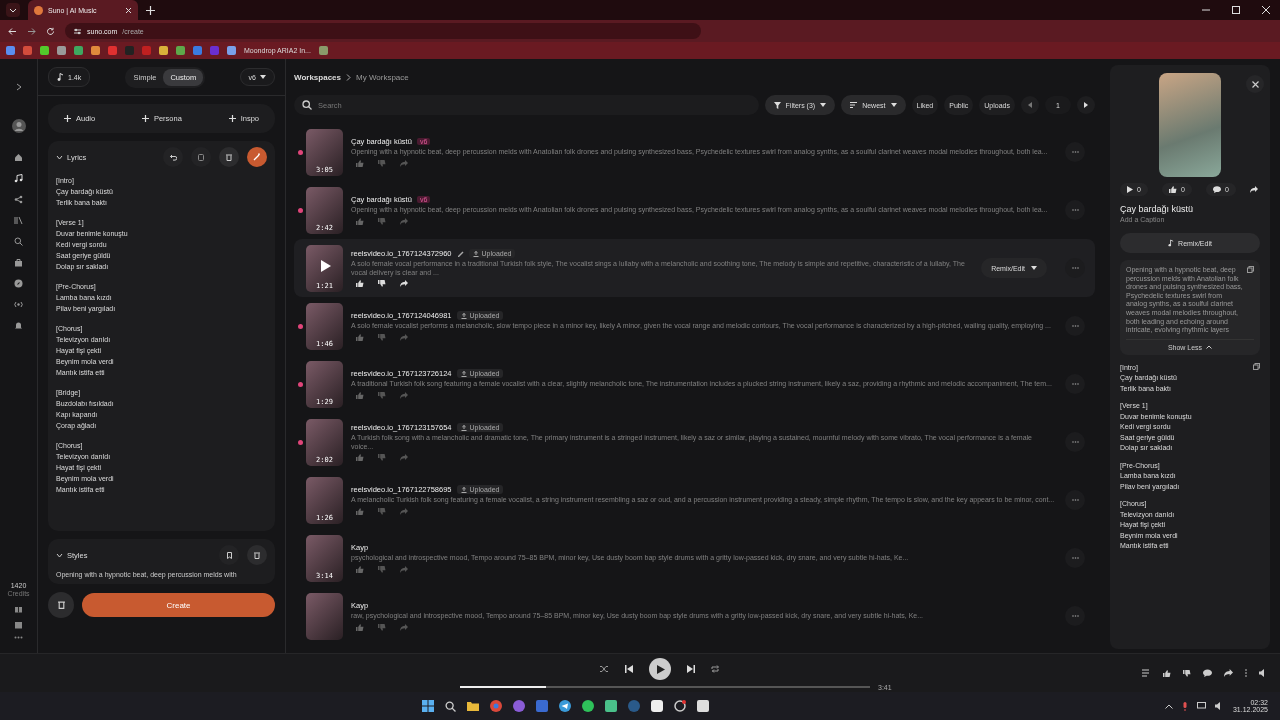 Image resolution: width=1280 pixels, height=720 pixels. What do you see at coordinates (18, 325) in the screenshot?
I see `bell-icon` at bounding box center [18, 325].